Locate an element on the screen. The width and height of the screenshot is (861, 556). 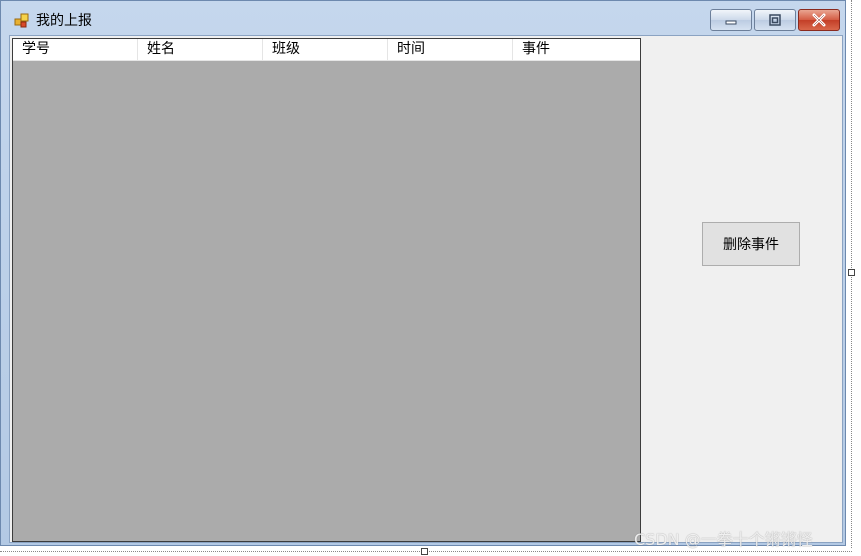
resize-handle-right is located at coordinates (851, 272).